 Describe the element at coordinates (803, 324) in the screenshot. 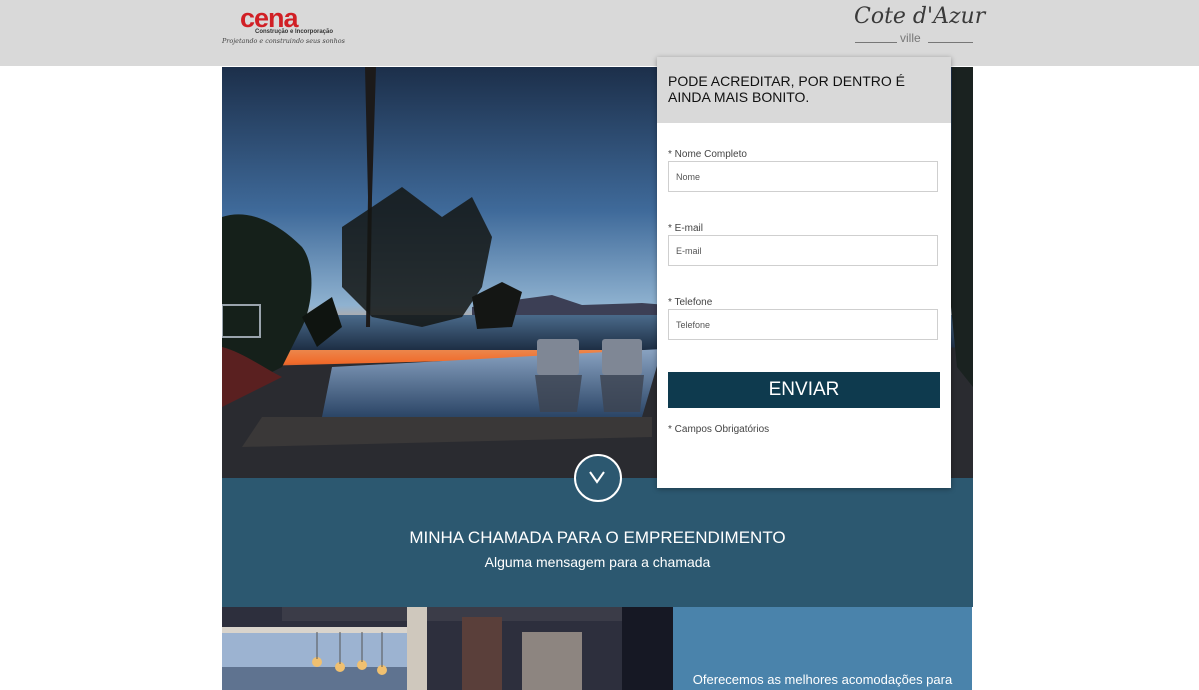

I see `phone-input` at that location.